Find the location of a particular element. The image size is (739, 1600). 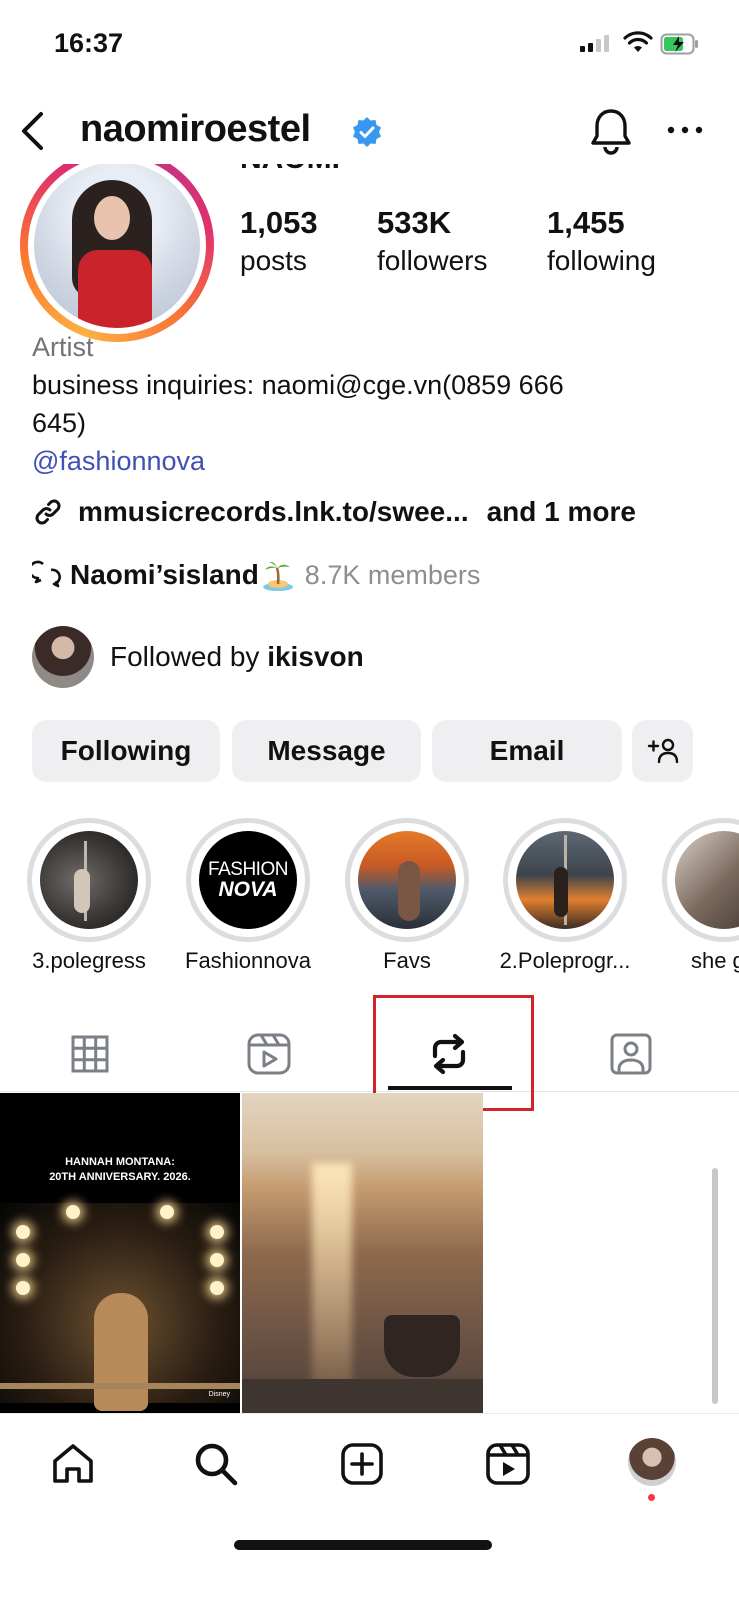

status-time: 16:37 is located at coordinates (89, 43).